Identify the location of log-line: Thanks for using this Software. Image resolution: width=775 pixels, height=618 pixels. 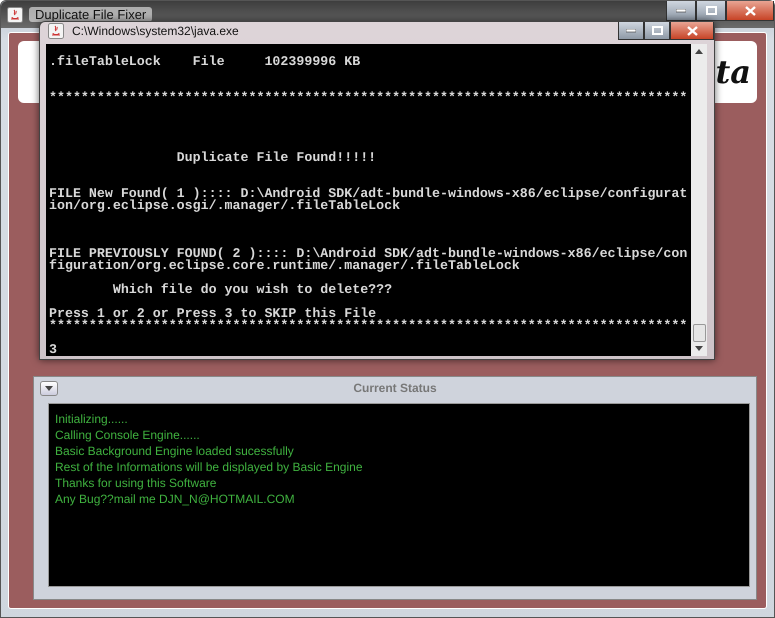
(135, 483).